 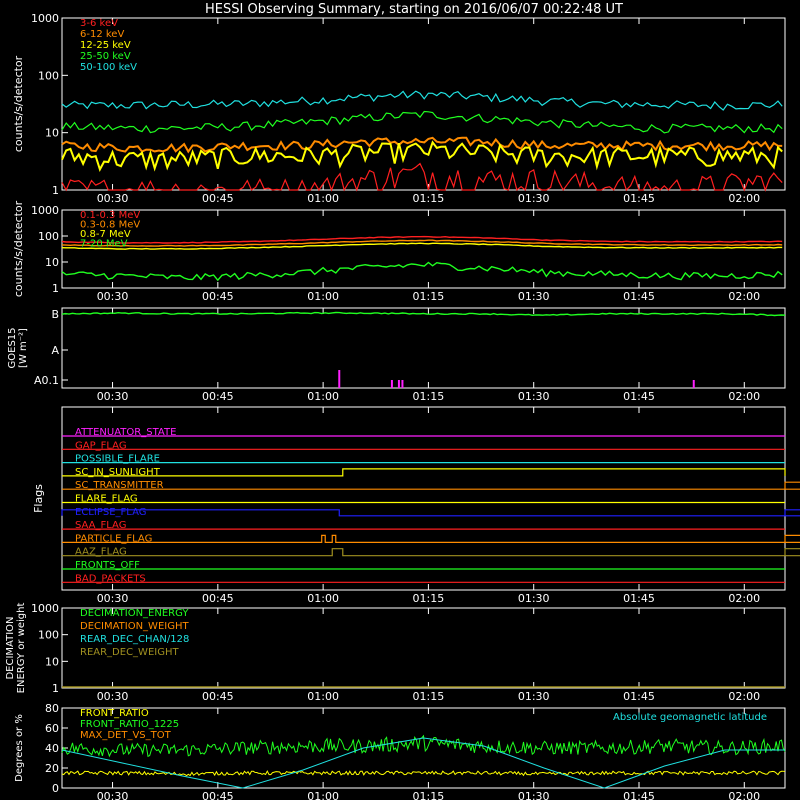 I want to click on highE-ytick-label: 10, so click(x=52, y=262).